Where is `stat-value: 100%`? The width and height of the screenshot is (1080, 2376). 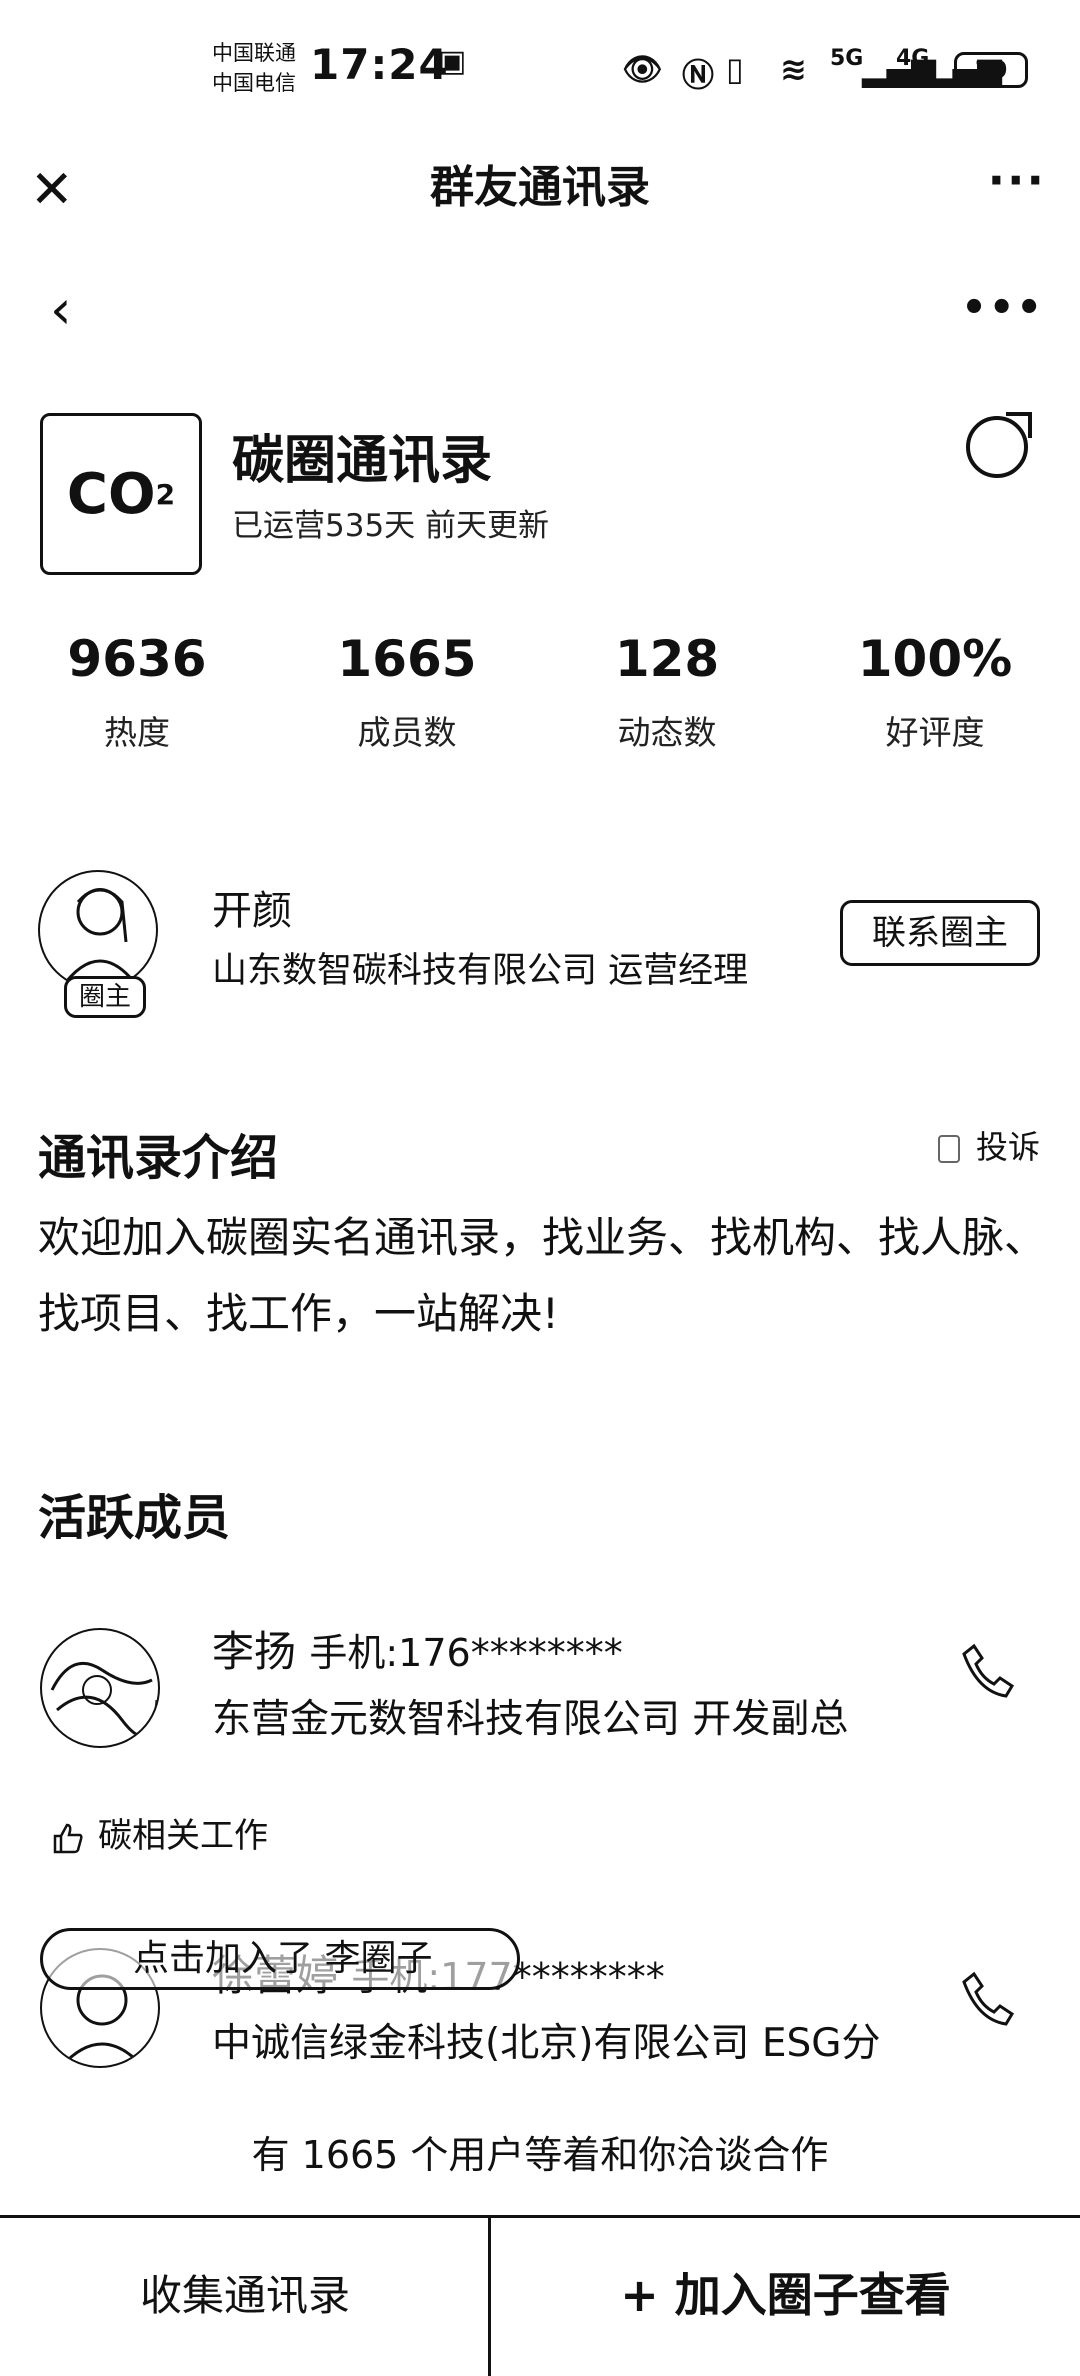 stat-value: 100% is located at coordinates (935, 659).